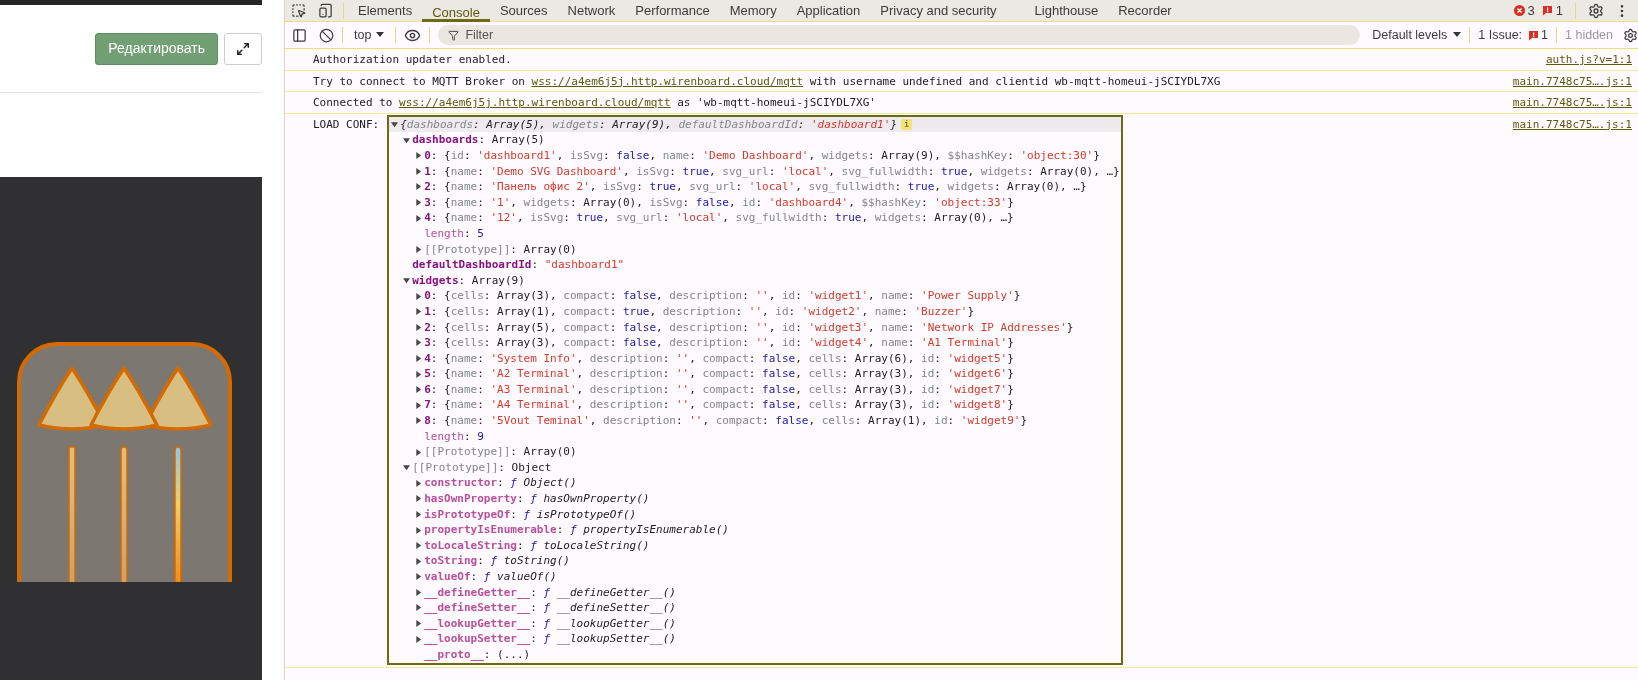  Describe the element at coordinates (772, 171) in the screenshot. I see `object-line: 1: {name: 'Demo SVG Dashboard', isSvg: true, svg_url: 'local', svg_fullwidth: true, widgets: Array(0), …}` at that location.